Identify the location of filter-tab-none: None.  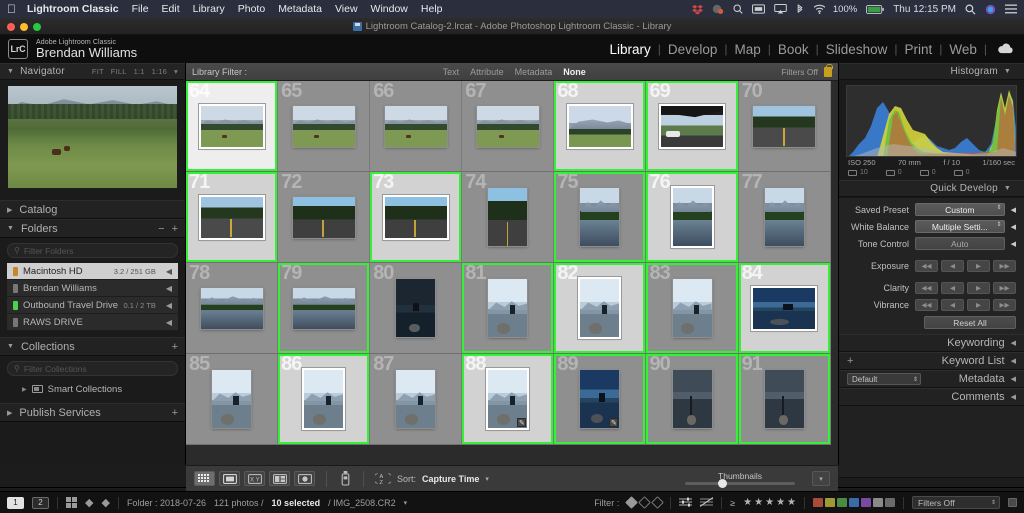
(574, 72).